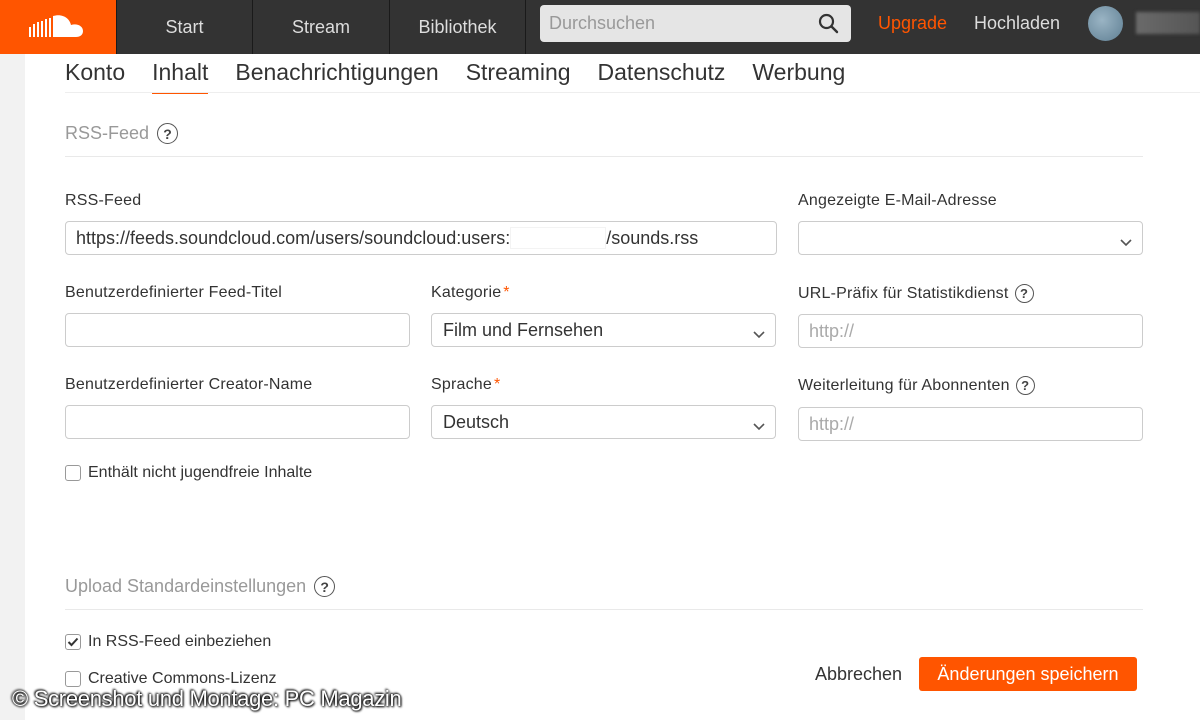  What do you see at coordinates (174, 292) in the screenshot?
I see `feed-title-label: Benutzerdefinierter Feed-Titel` at bounding box center [174, 292].